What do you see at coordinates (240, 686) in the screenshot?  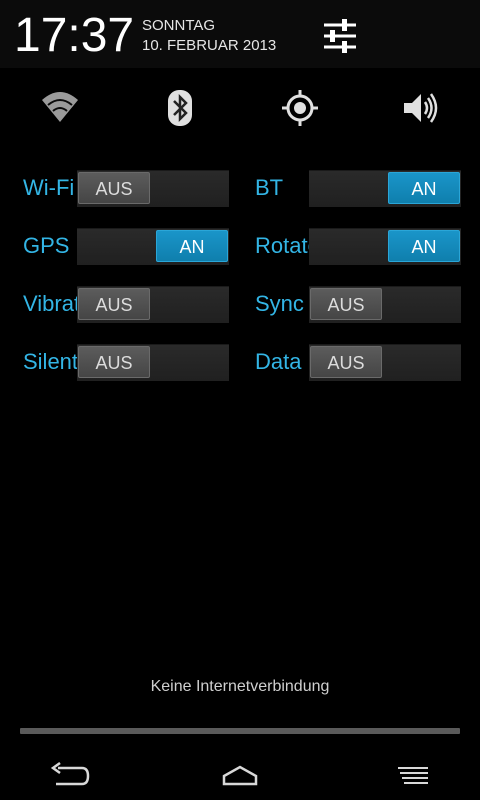 I see `network-status: Keine Internetverbindung` at bounding box center [240, 686].